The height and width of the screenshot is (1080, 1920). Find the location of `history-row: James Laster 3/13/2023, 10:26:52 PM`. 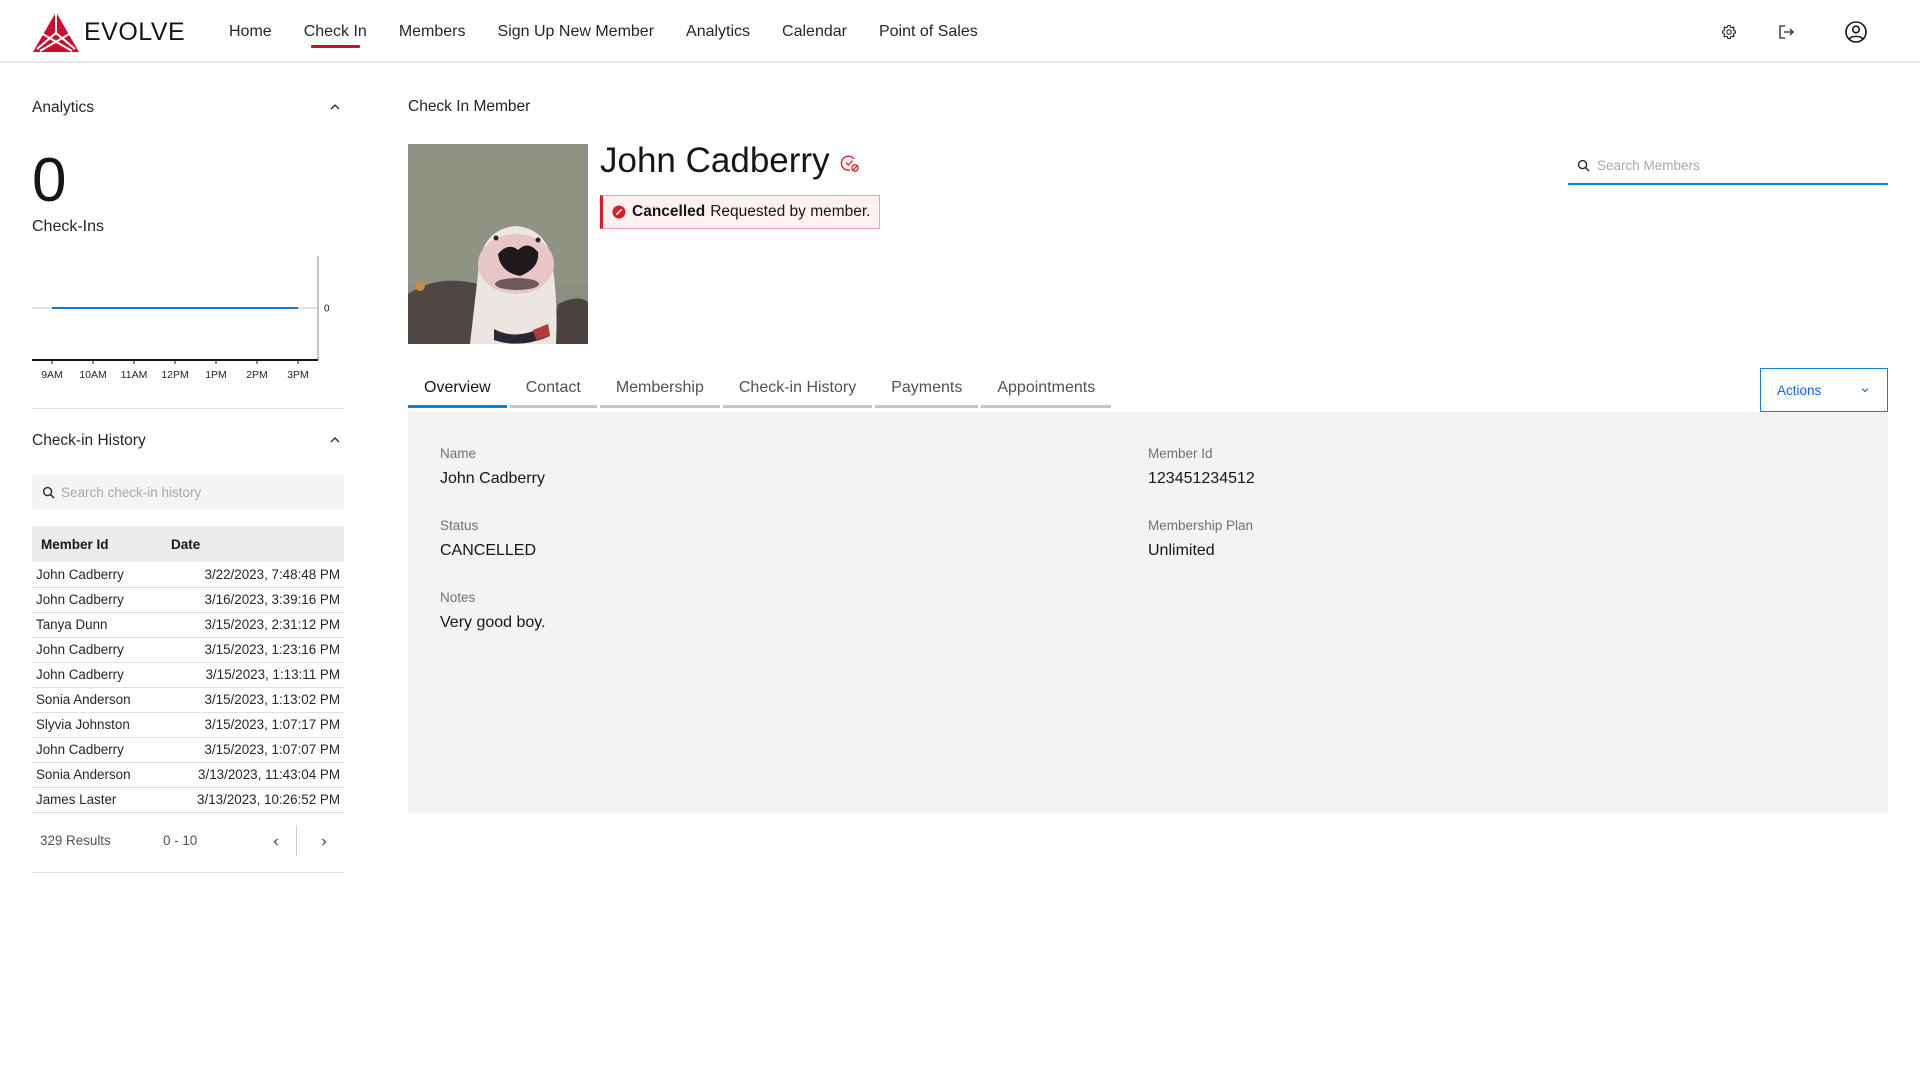

history-row: James Laster 3/13/2023, 10:26:52 PM is located at coordinates (188, 800).